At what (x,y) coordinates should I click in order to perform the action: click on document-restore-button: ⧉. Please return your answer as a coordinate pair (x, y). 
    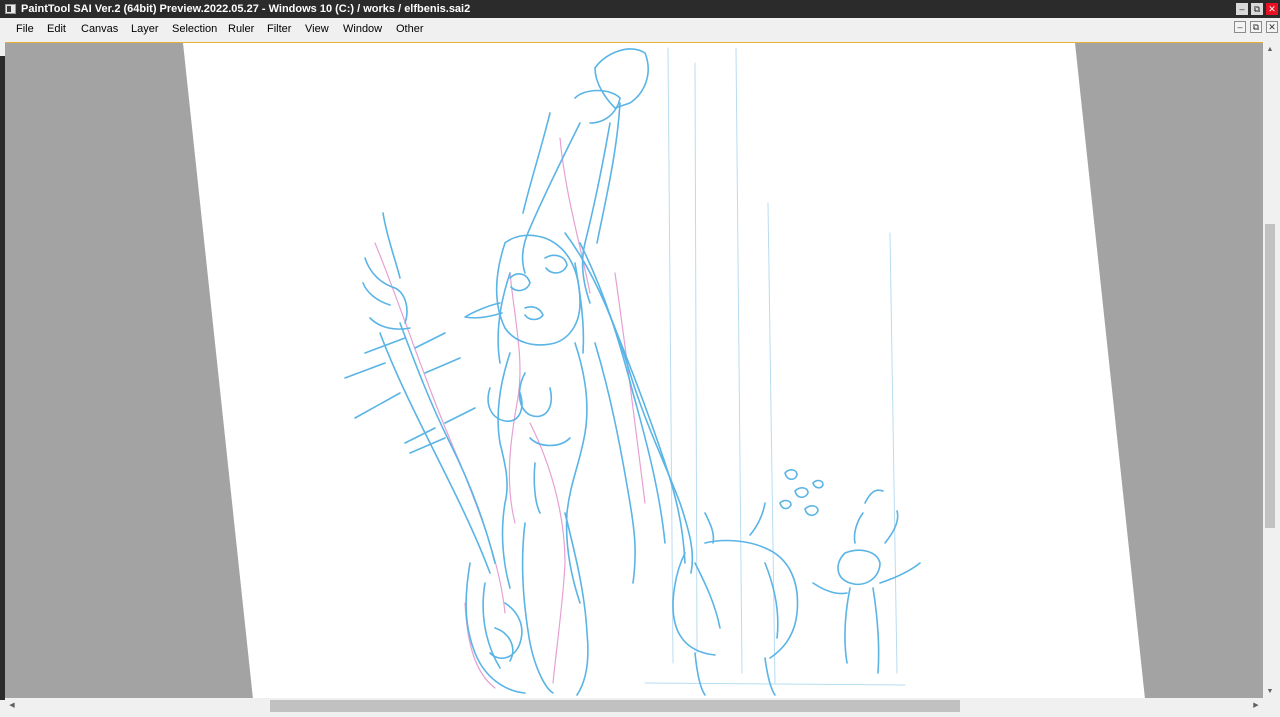
    Looking at the image, I should click on (1256, 27).